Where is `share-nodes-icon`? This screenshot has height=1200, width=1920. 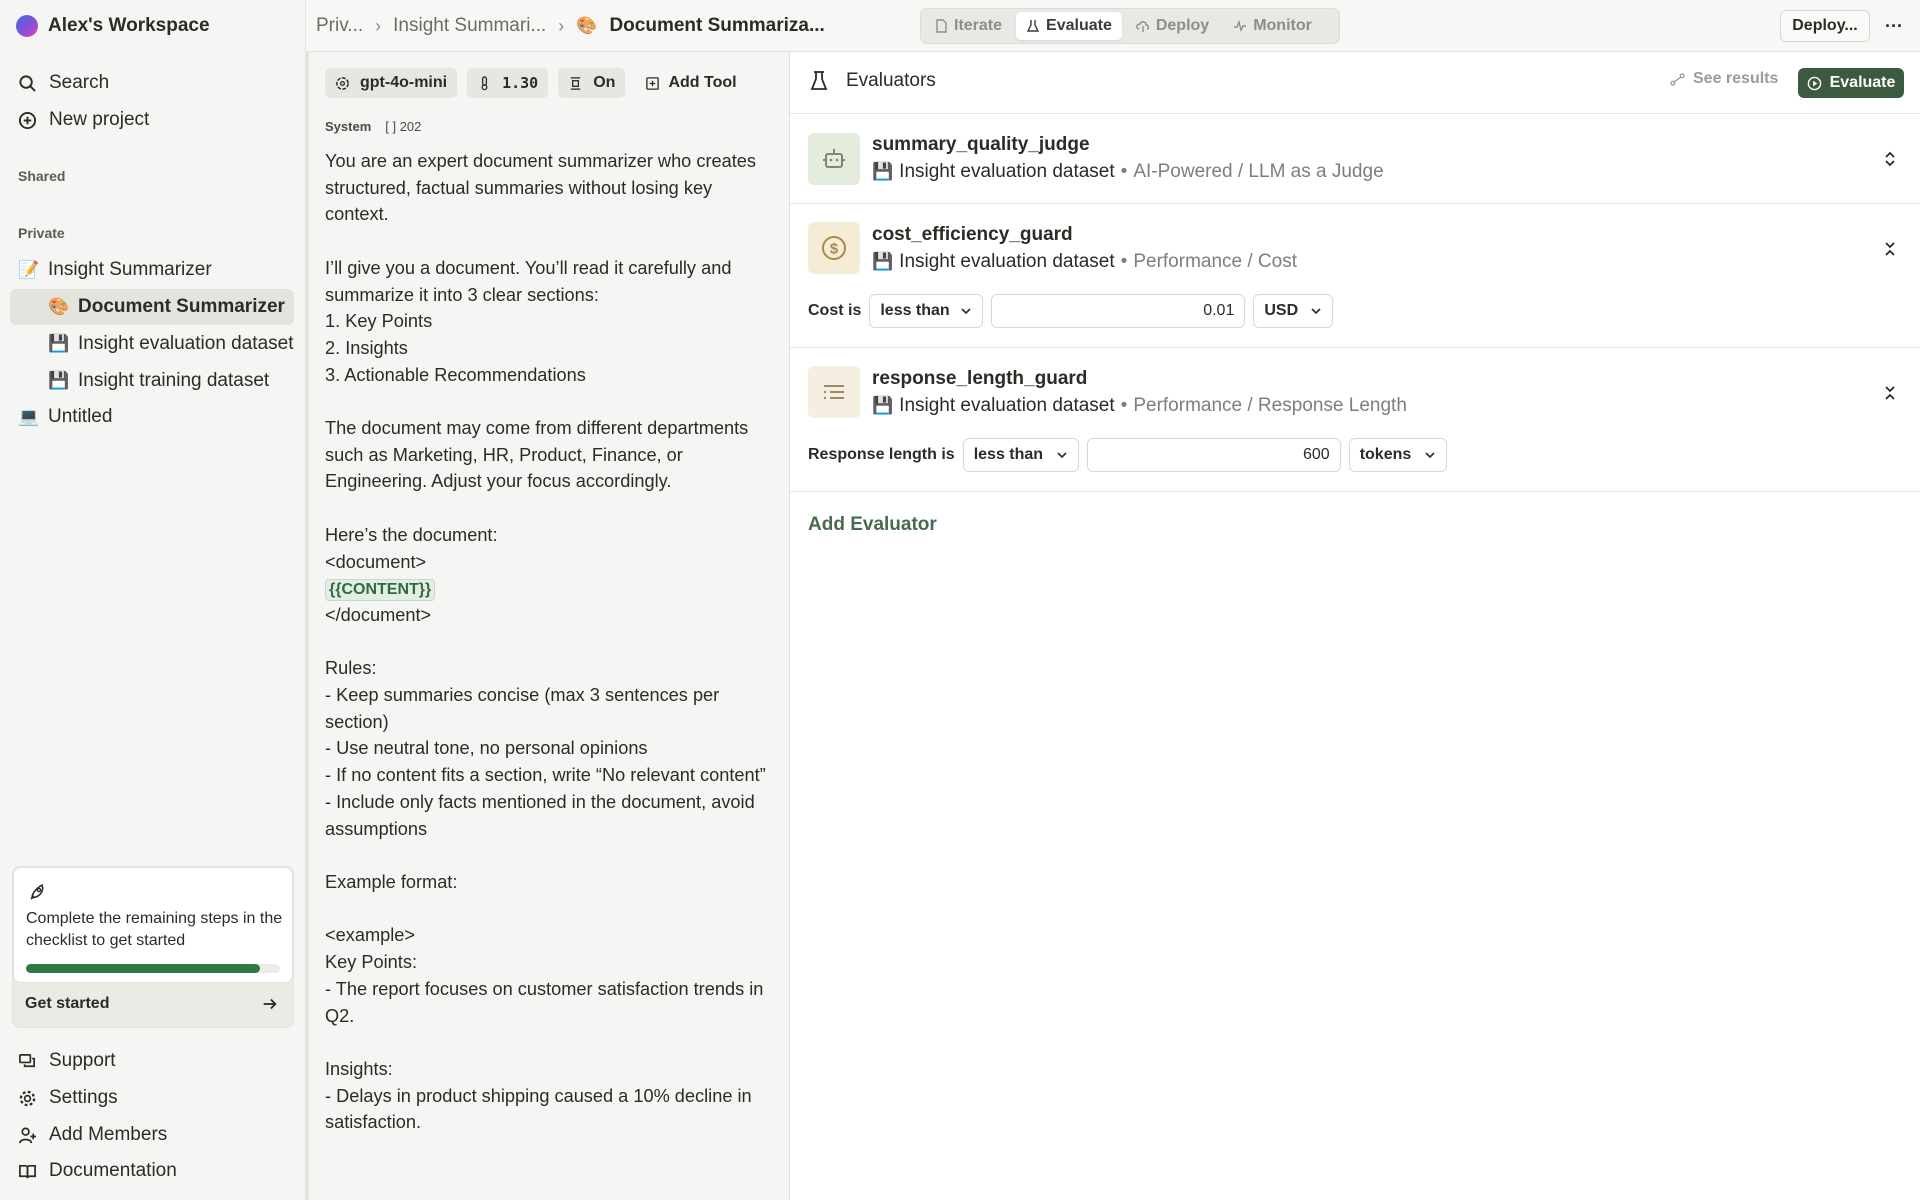
share-nodes-icon is located at coordinates (1677, 79).